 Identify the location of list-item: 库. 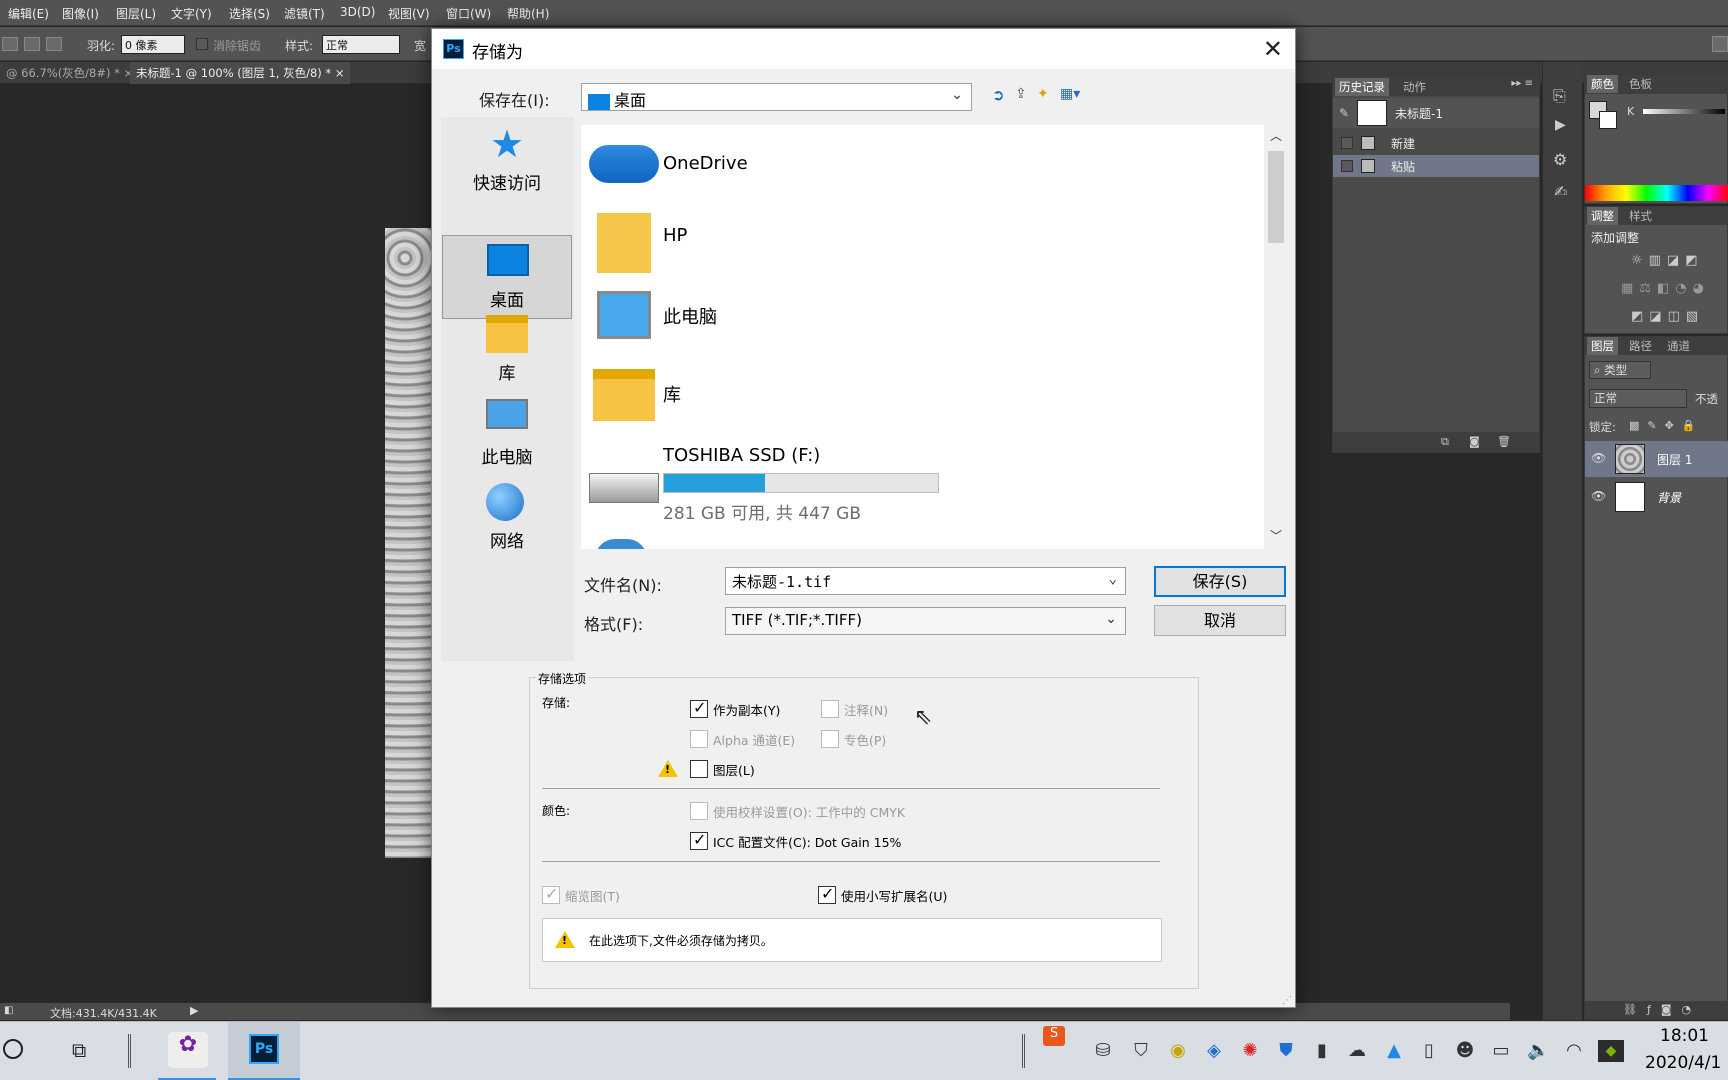
(911, 398).